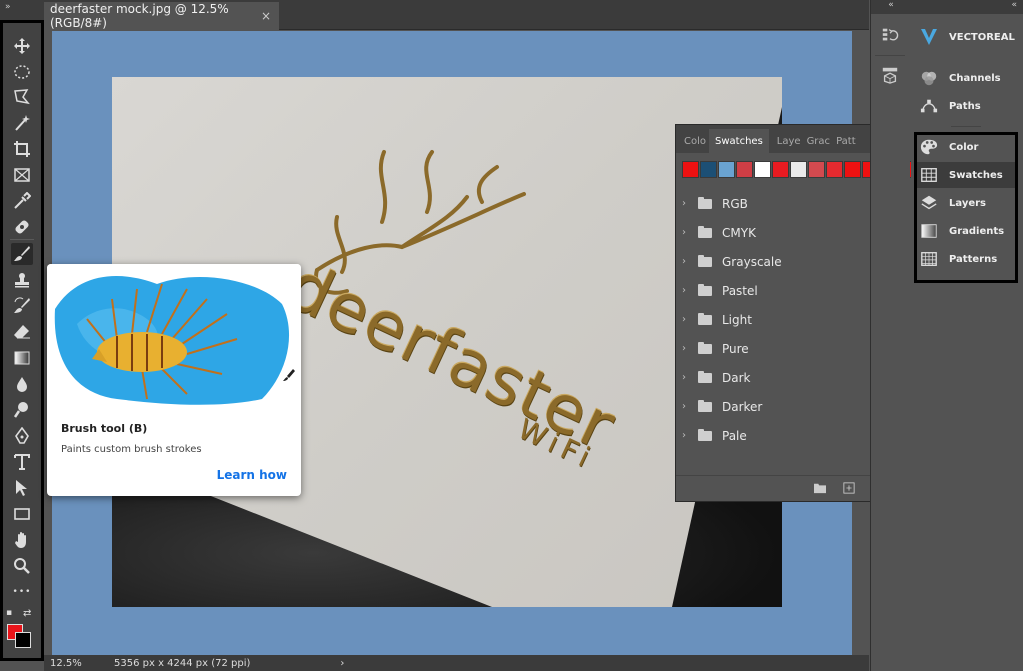 This screenshot has width=1023, height=671. I want to click on dock-collapse-bar: «, so click(891, 7).